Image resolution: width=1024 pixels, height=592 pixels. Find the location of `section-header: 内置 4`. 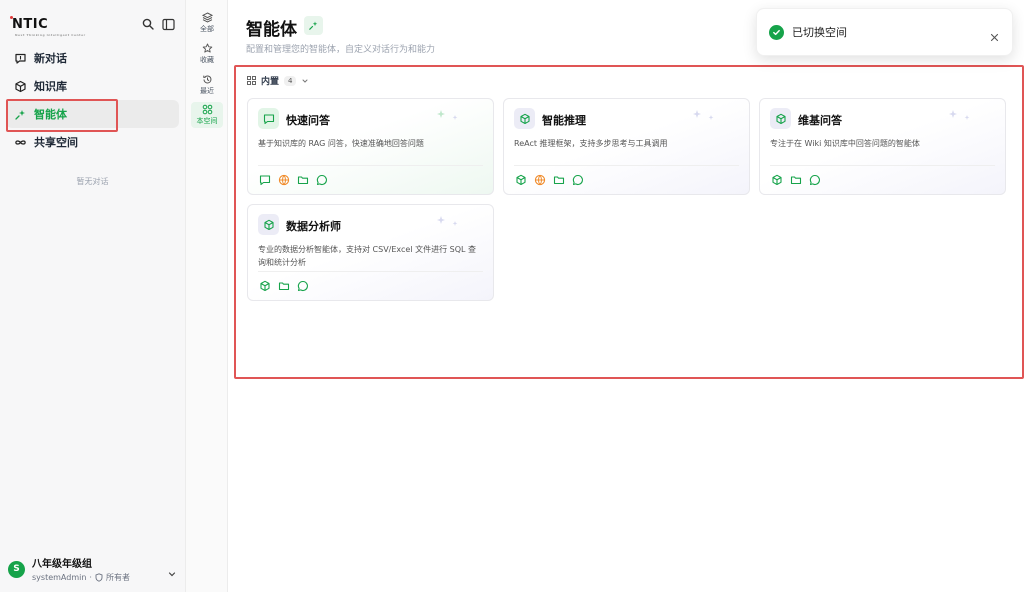

section-header: 内置 4 is located at coordinates (278, 80).